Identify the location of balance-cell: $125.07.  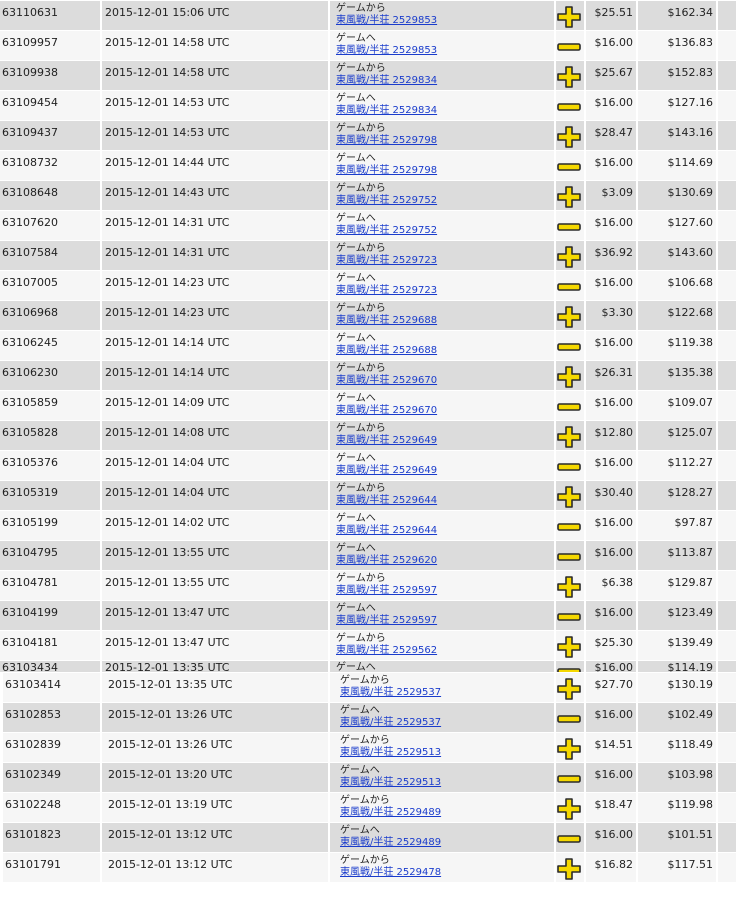
(677, 435).